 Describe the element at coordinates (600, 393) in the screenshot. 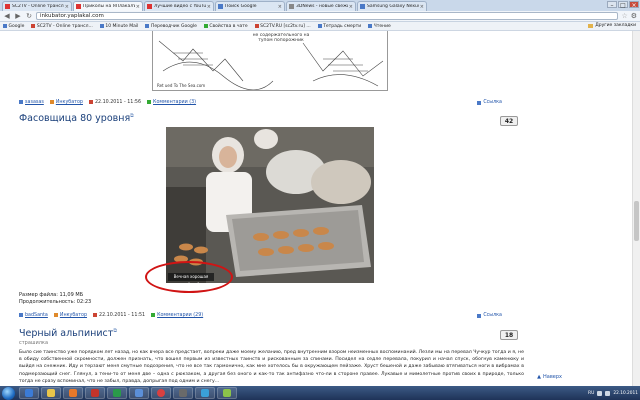

I see `network-icon` at that location.